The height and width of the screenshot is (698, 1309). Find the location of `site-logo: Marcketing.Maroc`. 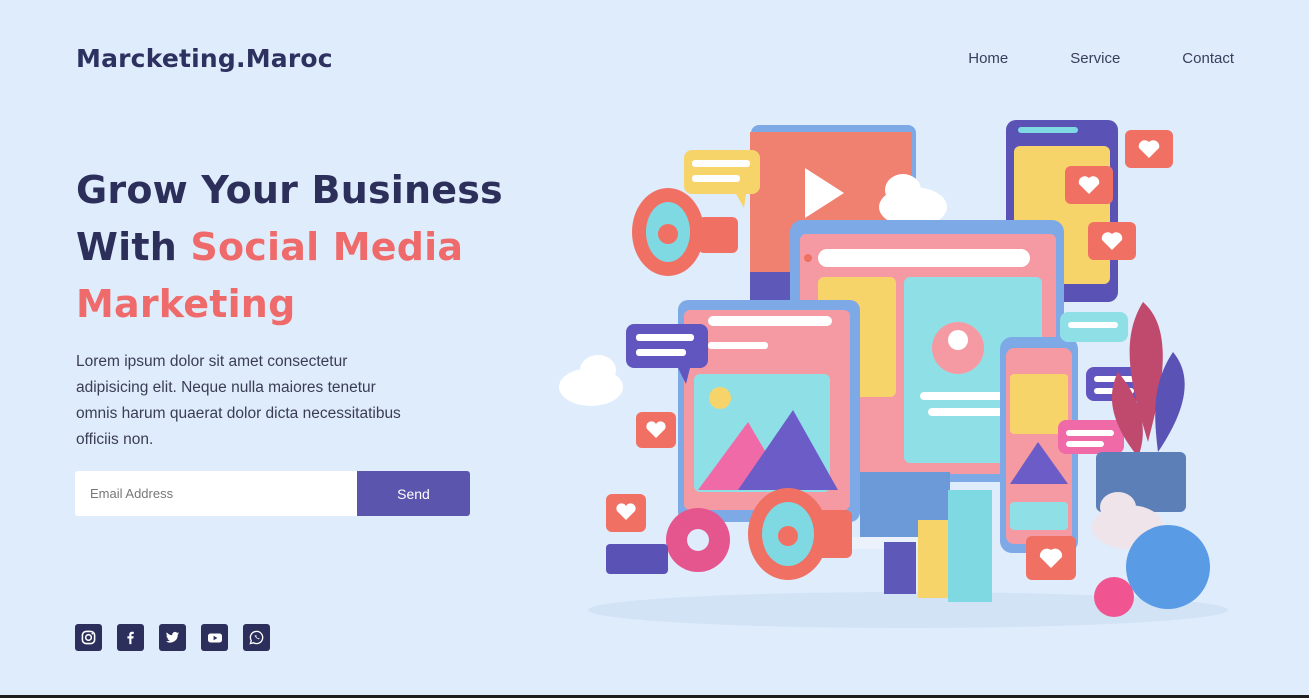

site-logo: Marcketing.Maroc is located at coordinates (204, 58).